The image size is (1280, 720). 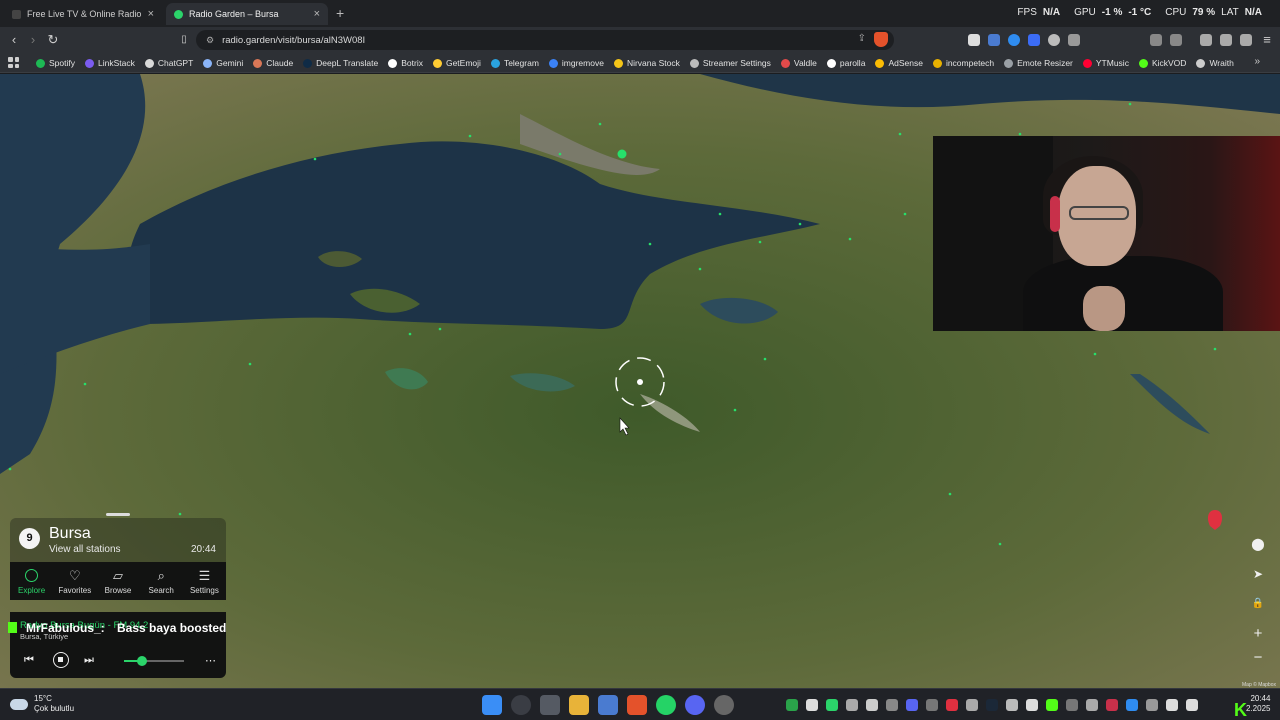 I want to click on xbox-icon, so click(x=792, y=705).